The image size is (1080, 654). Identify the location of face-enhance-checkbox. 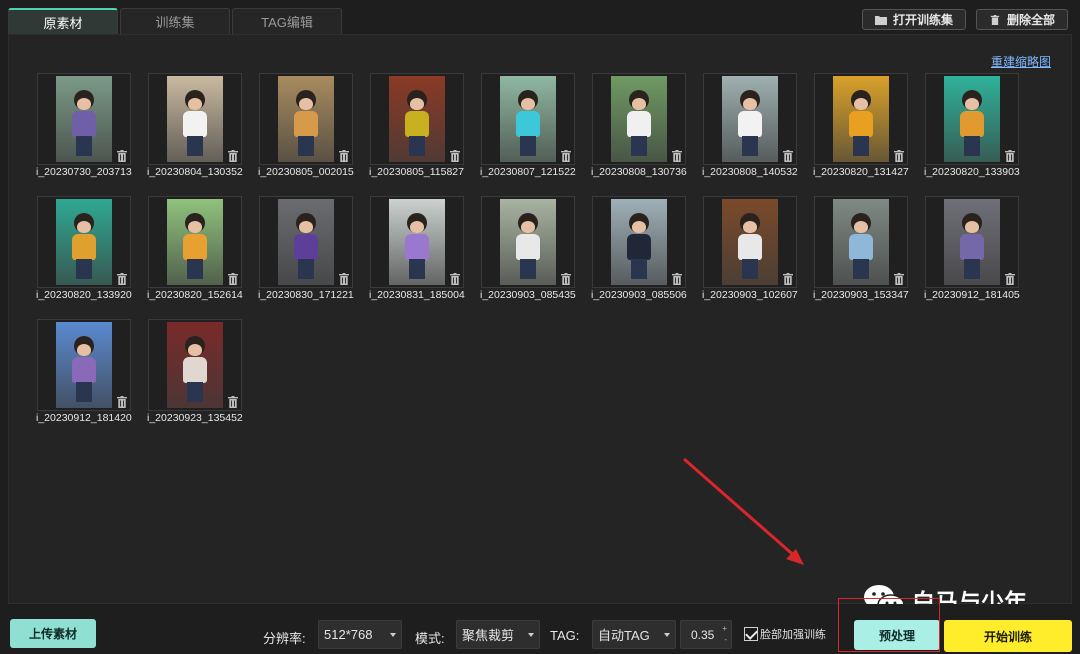
(751, 634).